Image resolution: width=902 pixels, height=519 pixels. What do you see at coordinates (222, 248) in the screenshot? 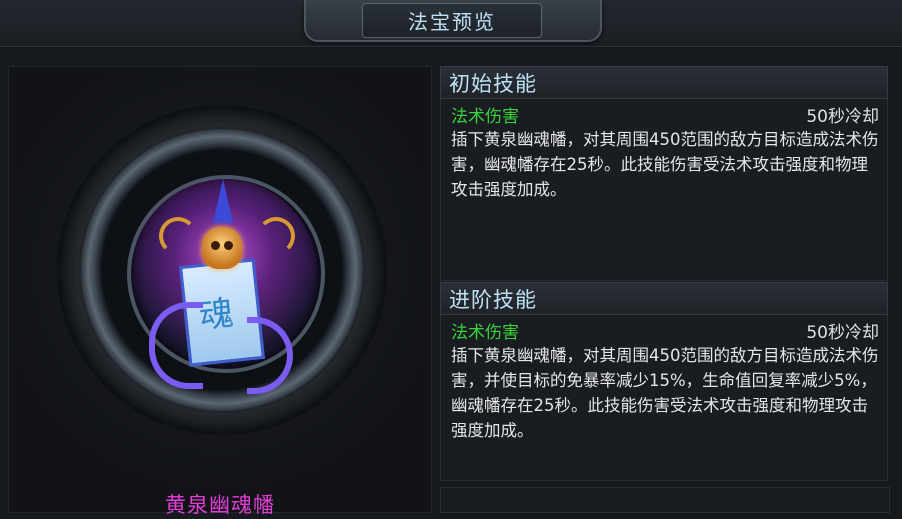
I see `skull-ornament` at bounding box center [222, 248].